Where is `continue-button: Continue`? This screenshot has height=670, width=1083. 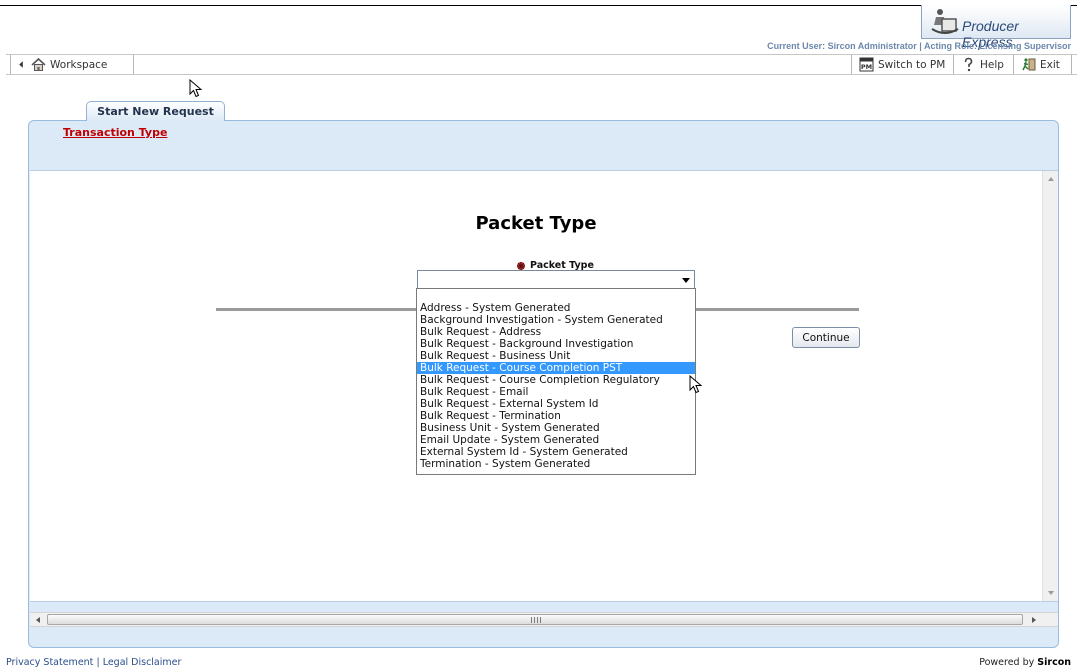
continue-button: Continue is located at coordinates (826, 337).